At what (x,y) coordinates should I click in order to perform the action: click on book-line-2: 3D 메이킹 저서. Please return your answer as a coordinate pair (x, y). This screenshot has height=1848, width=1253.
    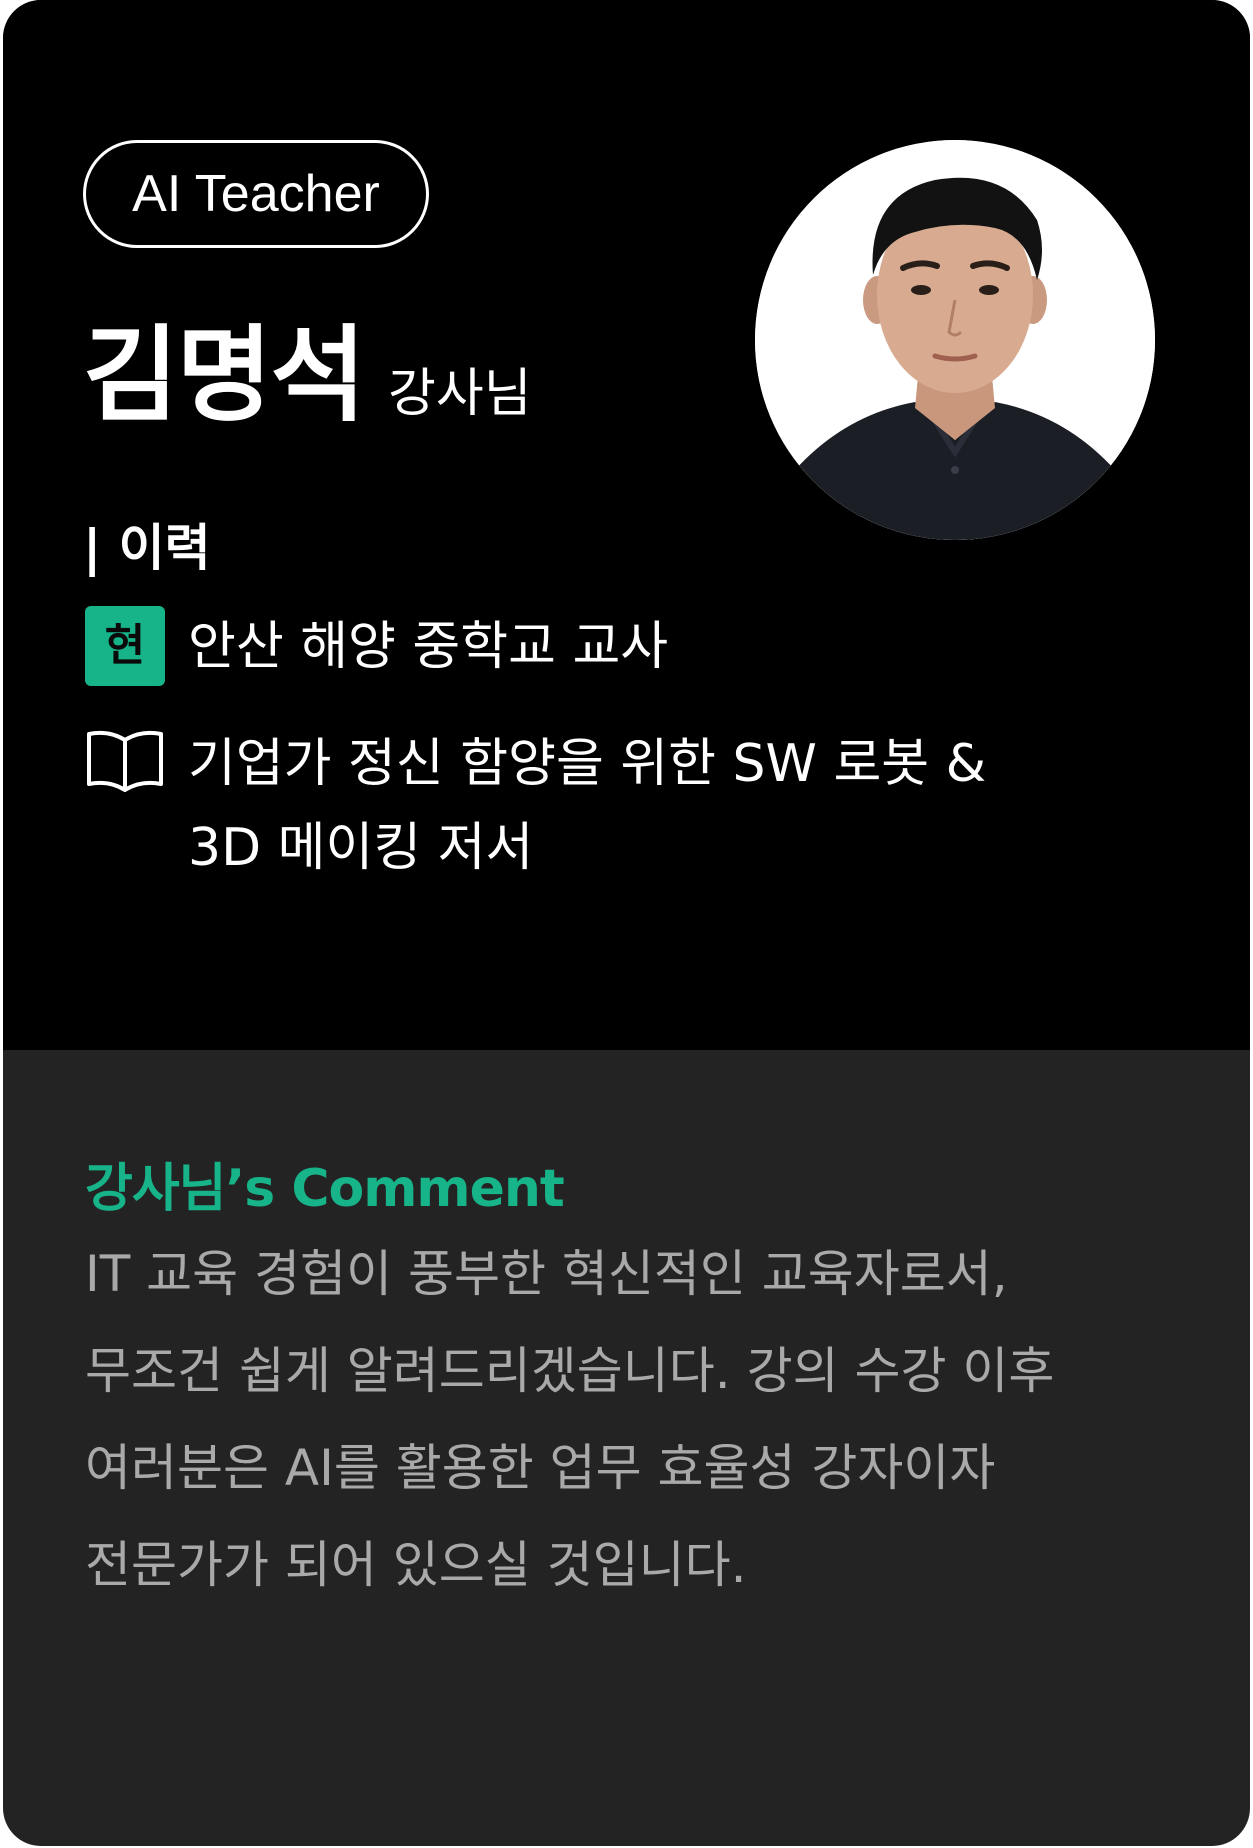
    Looking at the image, I should click on (361, 848).